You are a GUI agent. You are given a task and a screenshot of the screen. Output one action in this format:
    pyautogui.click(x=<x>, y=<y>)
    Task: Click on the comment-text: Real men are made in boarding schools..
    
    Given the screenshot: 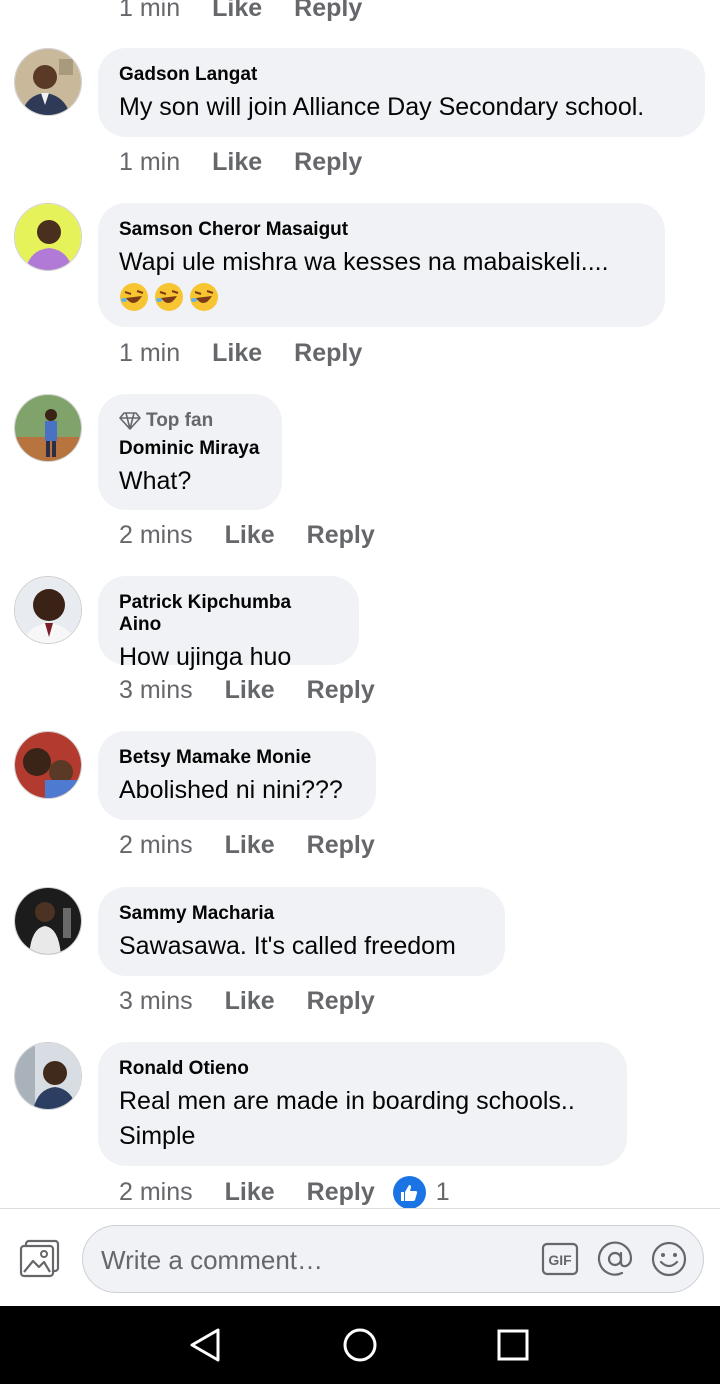 What is the action you would take?
    pyautogui.click(x=347, y=1101)
    